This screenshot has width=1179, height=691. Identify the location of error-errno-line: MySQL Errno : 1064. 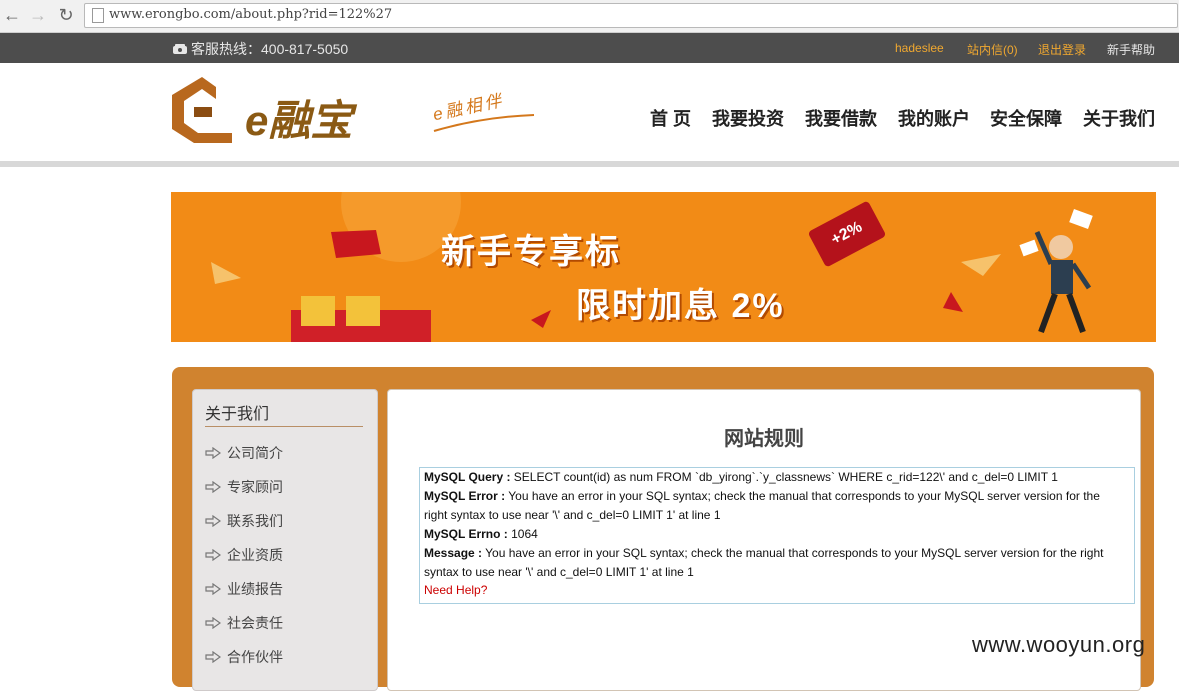
(774, 534).